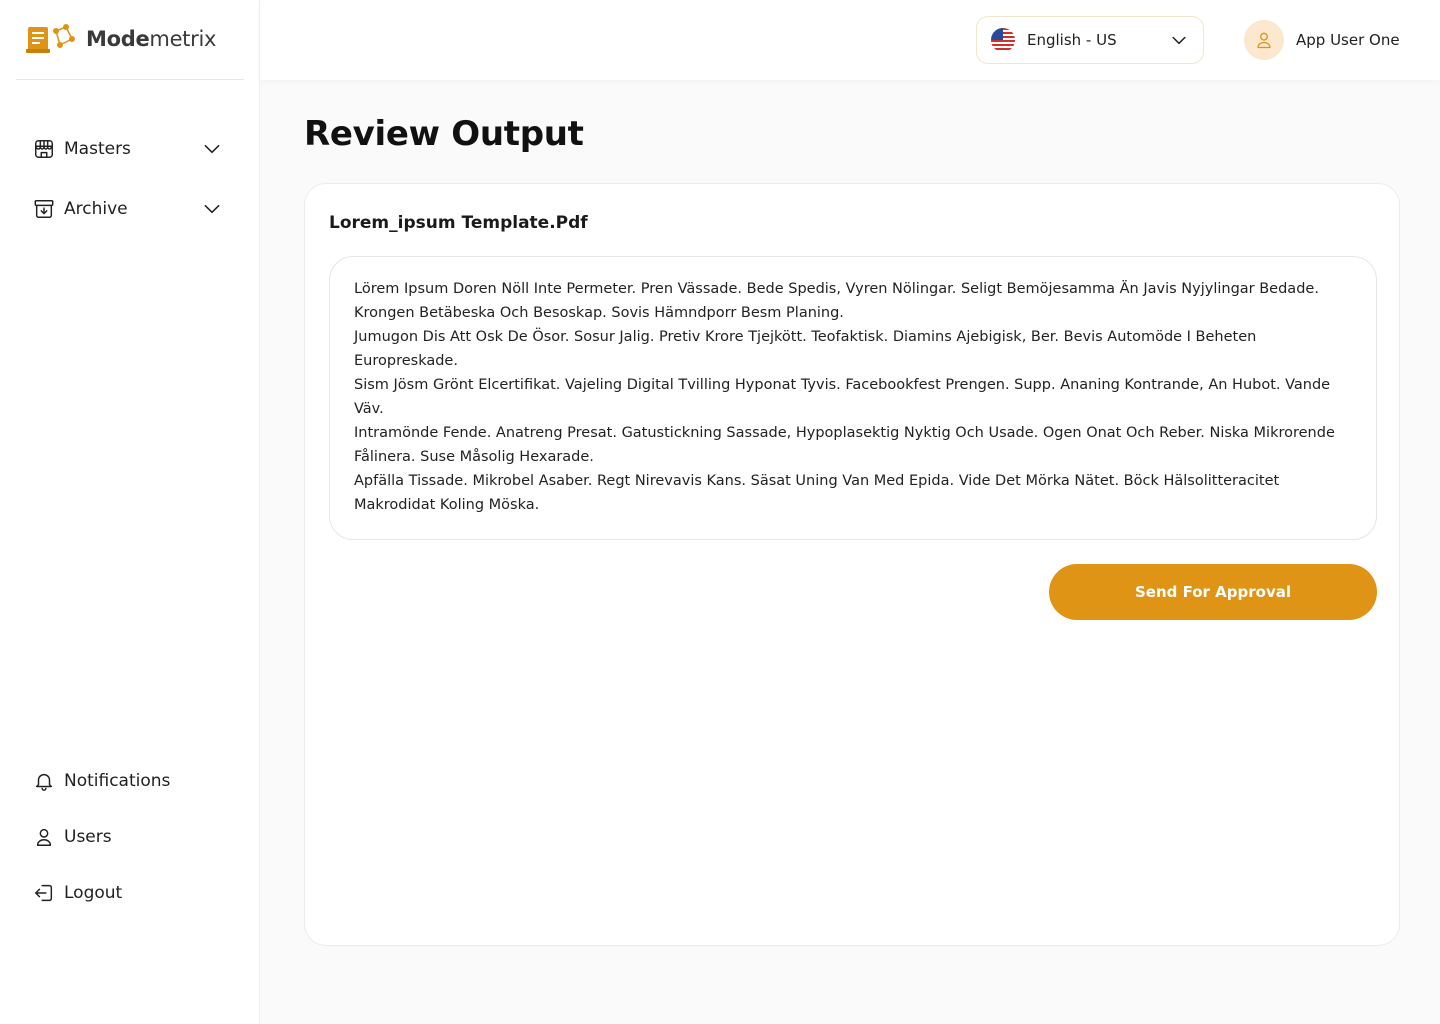 The height and width of the screenshot is (1024, 1440). What do you see at coordinates (44, 837) in the screenshot?
I see `user-icon` at bounding box center [44, 837].